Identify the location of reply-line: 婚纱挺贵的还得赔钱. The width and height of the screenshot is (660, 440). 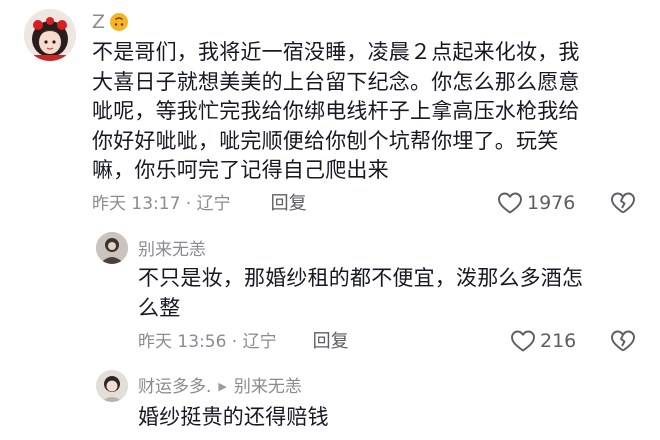
(233, 417).